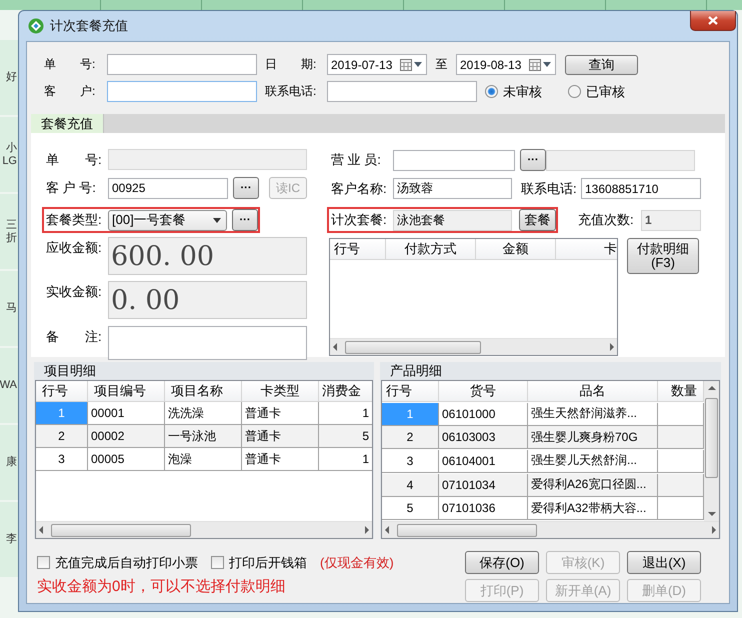 This screenshot has height=618, width=742. I want to click on field-label: 单 号:, so click(70, 64).